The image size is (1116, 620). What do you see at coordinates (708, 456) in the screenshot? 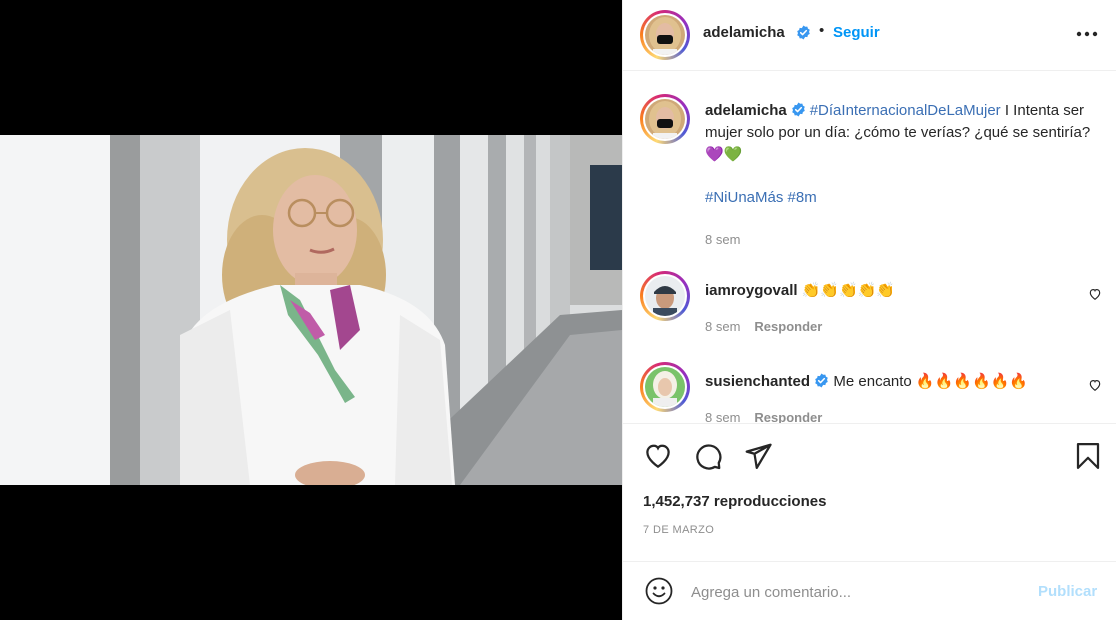
I see `comment-icon` at bounding box center [708, 456].